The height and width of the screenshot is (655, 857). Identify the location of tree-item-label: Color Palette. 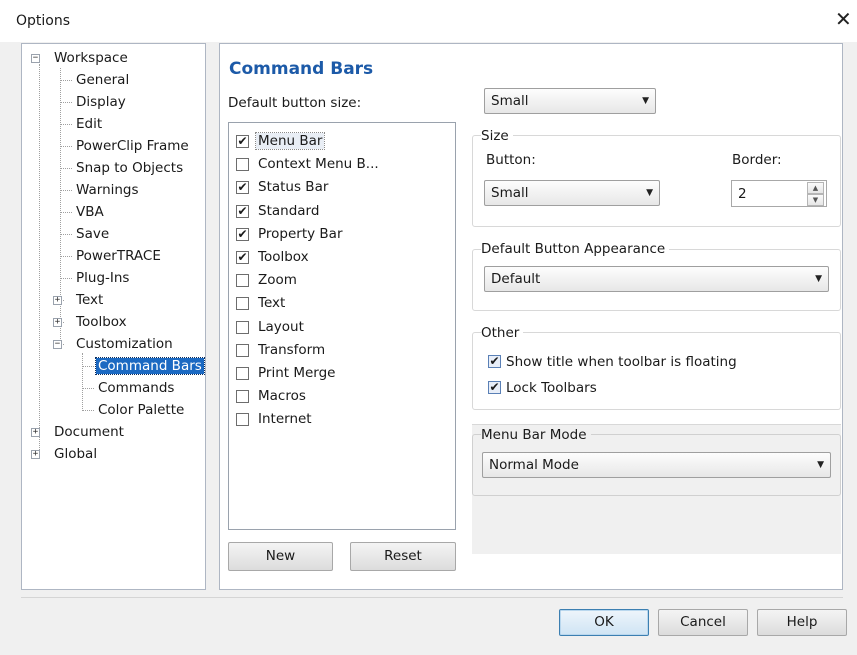
(141, 410).